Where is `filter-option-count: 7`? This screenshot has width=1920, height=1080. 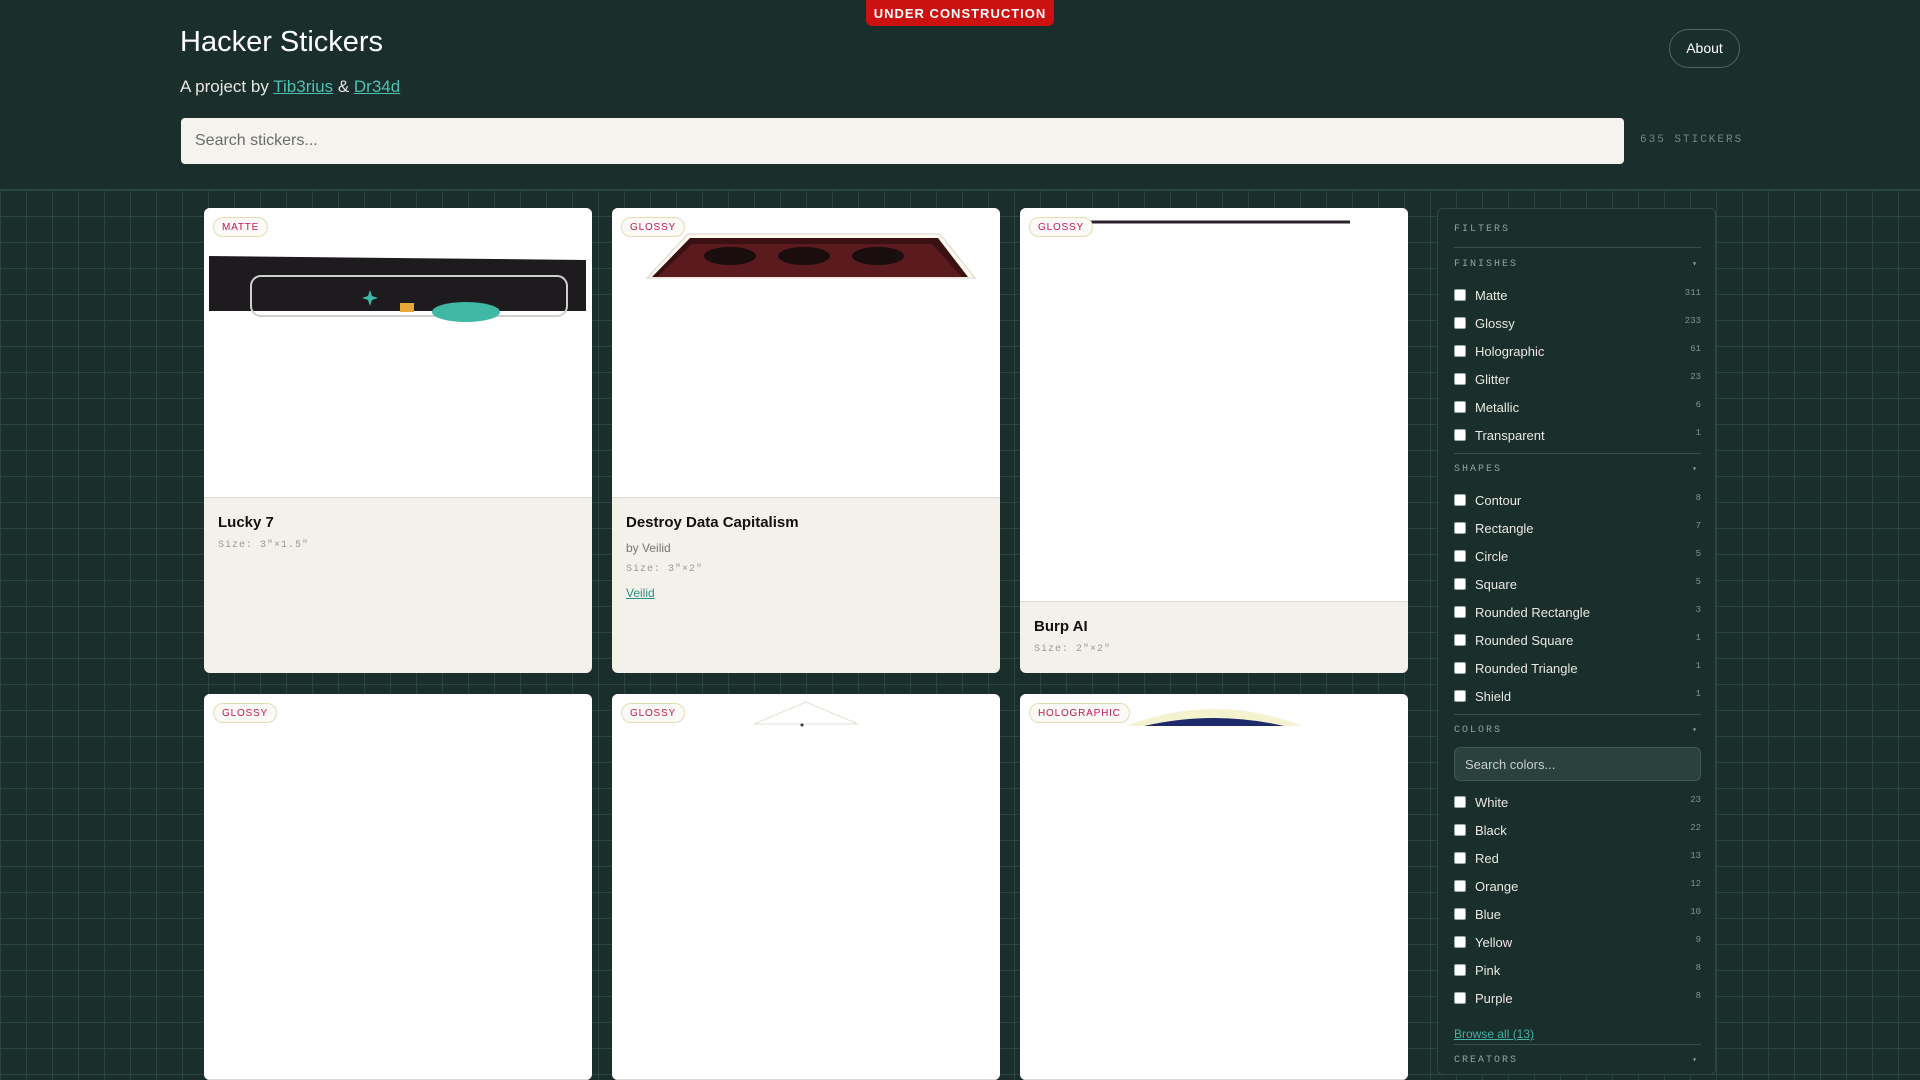 filter-option-count: 7 is located at coordinates (1698, 526).